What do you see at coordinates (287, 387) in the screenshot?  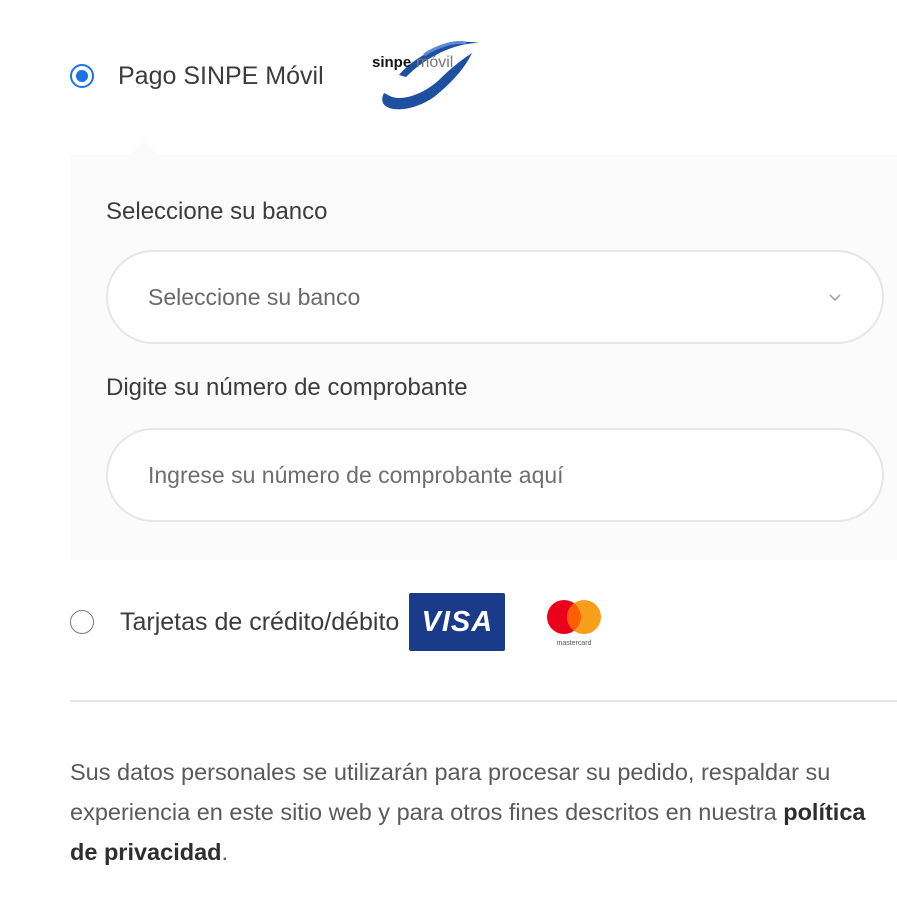 I see `voucher-label: Digite su número de comprobante` at bounding box center [287, 387].